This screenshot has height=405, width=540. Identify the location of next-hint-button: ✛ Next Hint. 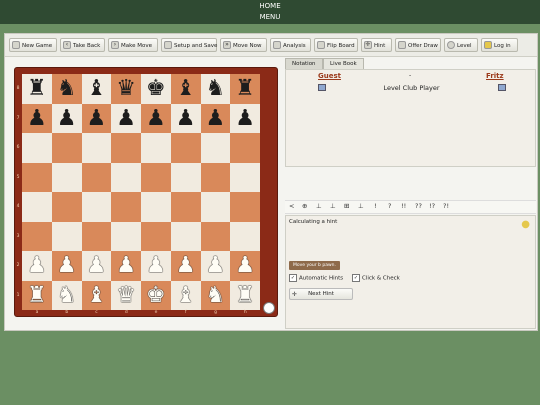
(321, 294).